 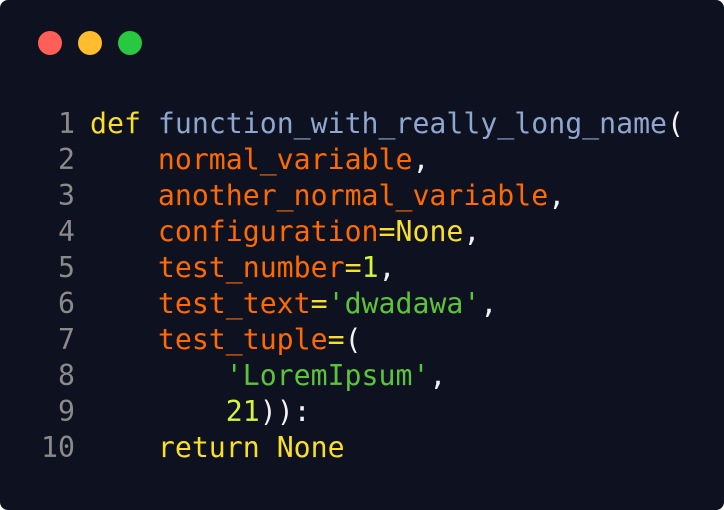 What do you see at coordinates (242, 411) in the screenshot?
I see `token-number-literal: 21` at bounding box center [242, 411].